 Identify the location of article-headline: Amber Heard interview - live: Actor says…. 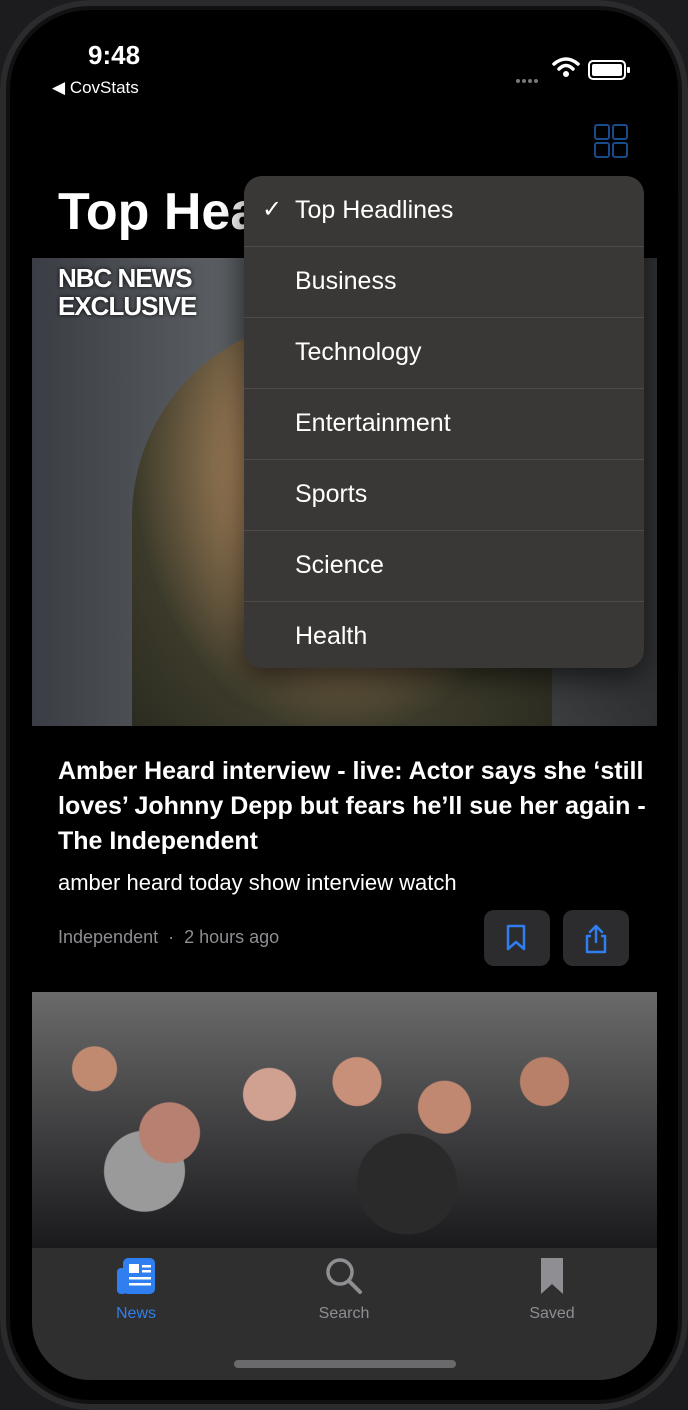
(353, 806).